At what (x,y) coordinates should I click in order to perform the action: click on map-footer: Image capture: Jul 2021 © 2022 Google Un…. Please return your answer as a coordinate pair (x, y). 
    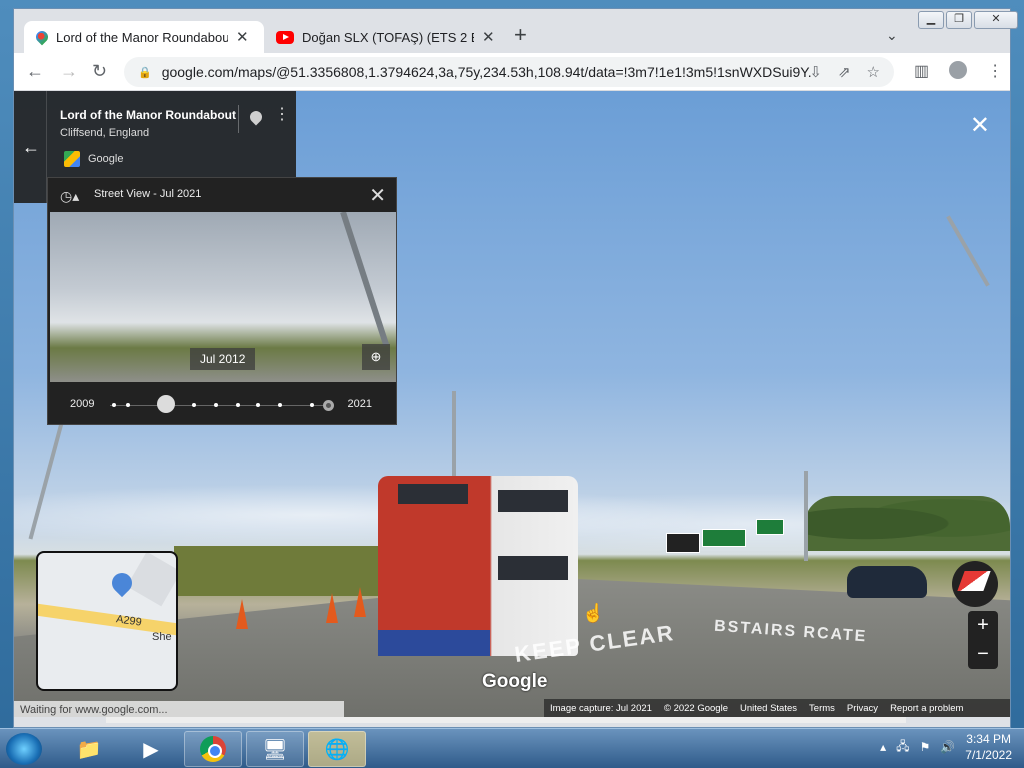
    Looking at the image, I should click on (777, 708).